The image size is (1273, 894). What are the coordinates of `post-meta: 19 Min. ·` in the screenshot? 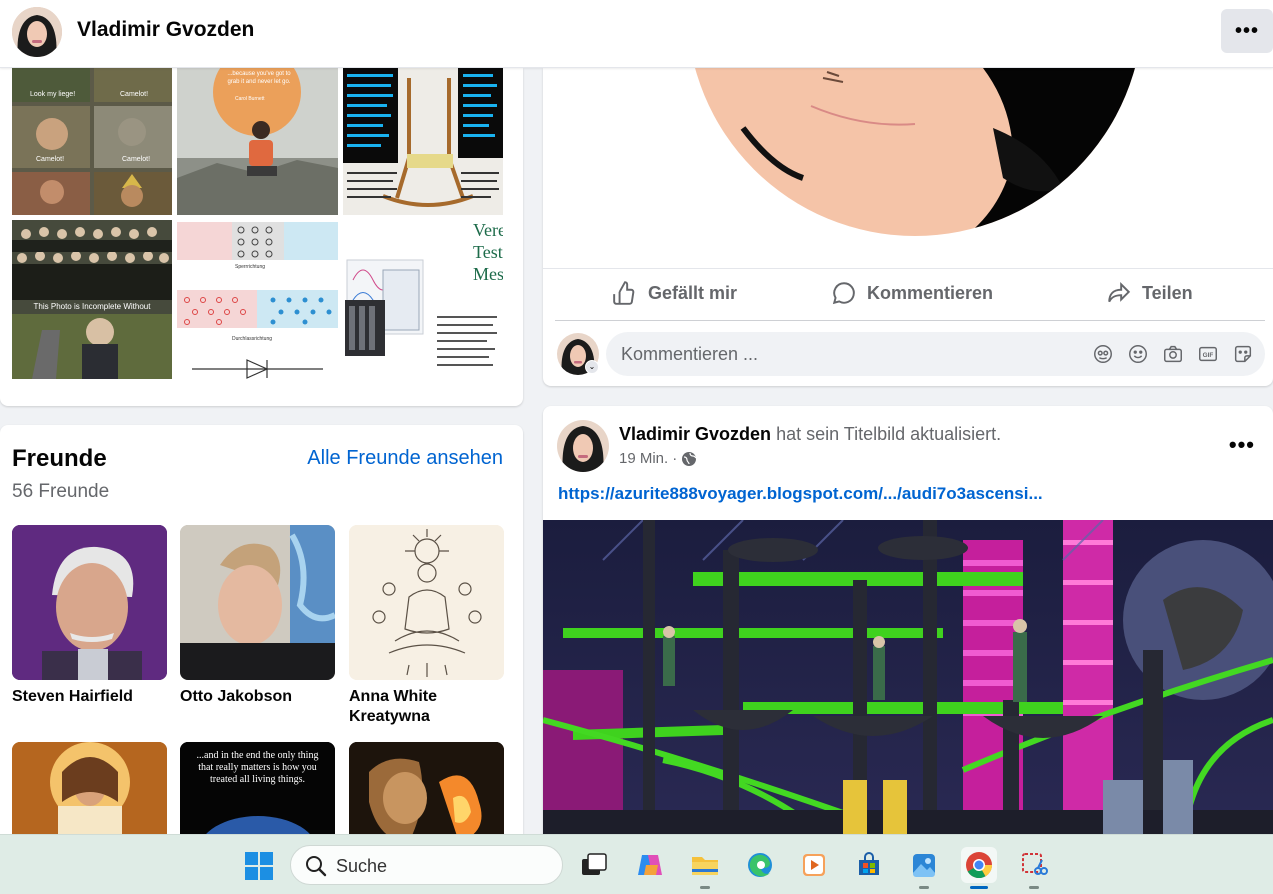 It's located at (658, 458).